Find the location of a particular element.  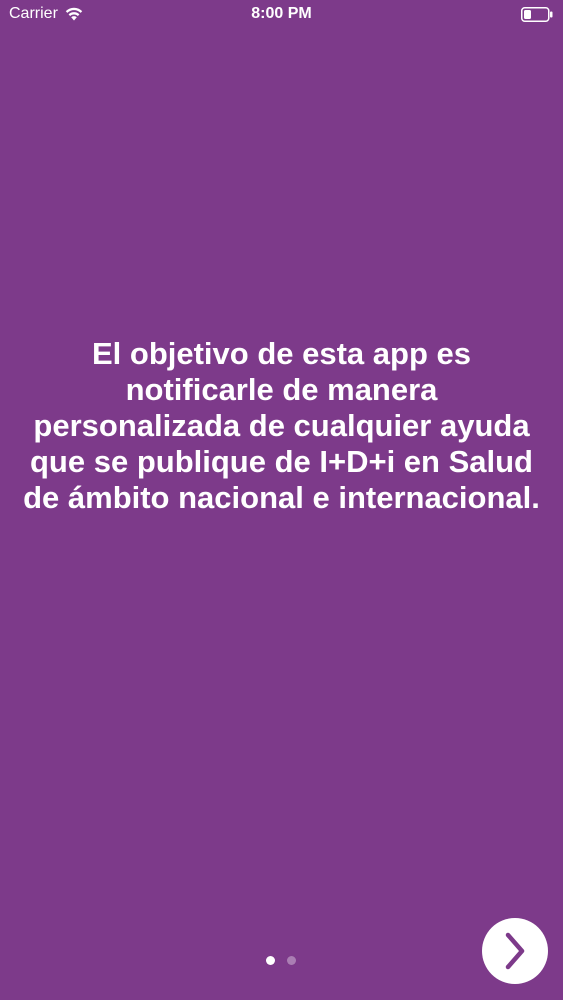

battery-icon is located at coordinates (537, 14).